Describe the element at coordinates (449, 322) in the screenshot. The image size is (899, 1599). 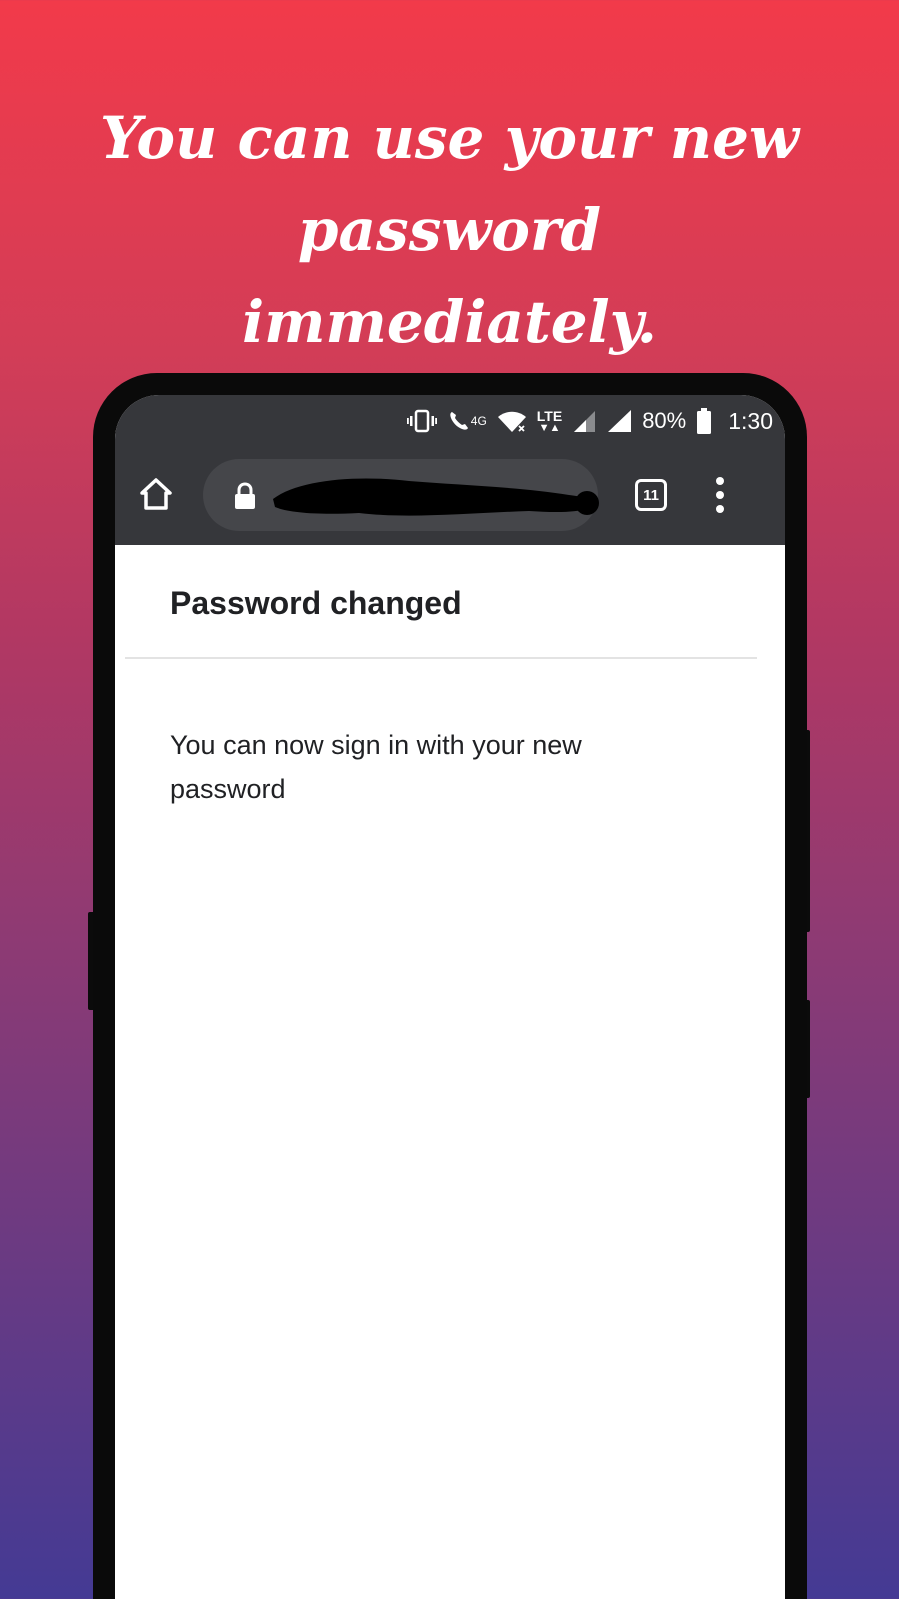
I see `promo-line-2: immediately.` at that location.